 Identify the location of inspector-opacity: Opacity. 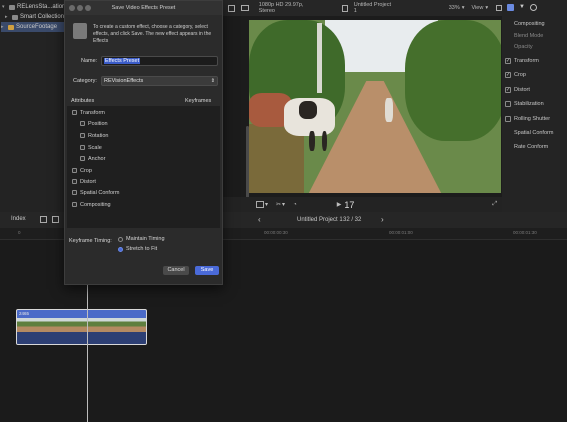
(535, 47).